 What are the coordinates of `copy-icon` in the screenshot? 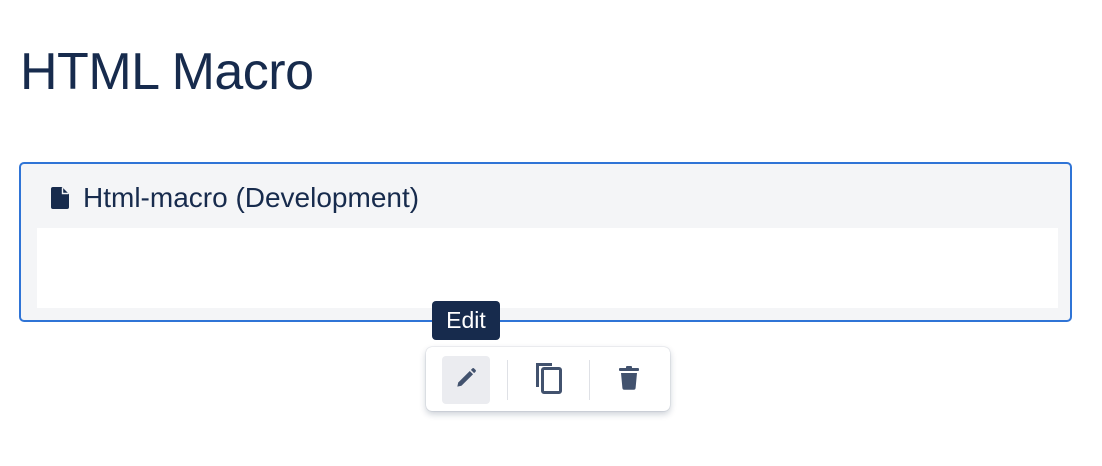 It's located at (548, 380).